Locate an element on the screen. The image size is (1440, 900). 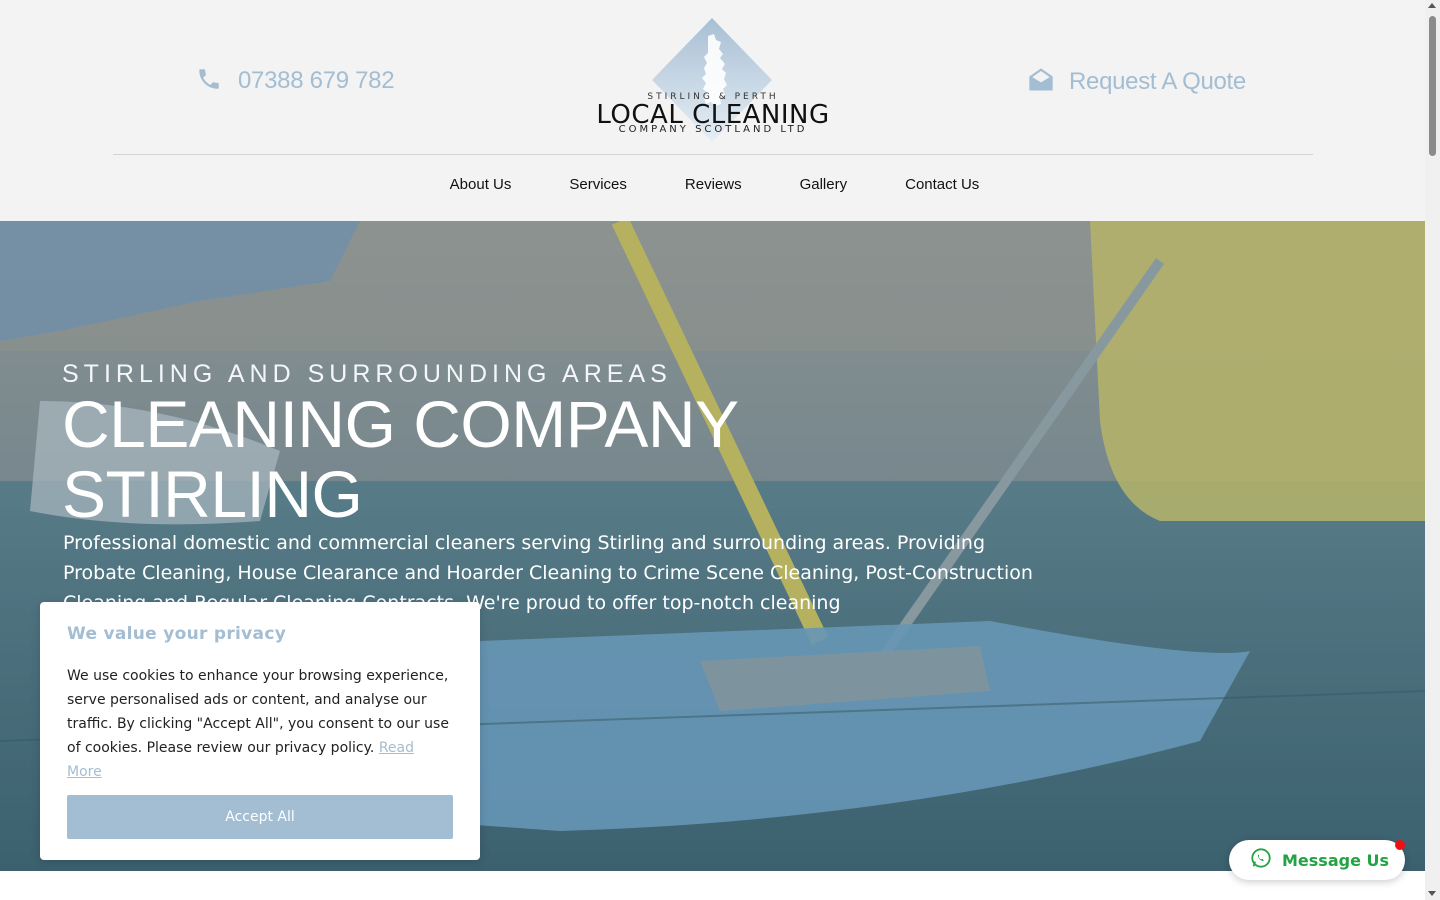
hero-headline: CLEANING COMPANY STIRLING is located at coordinates (400, 459).